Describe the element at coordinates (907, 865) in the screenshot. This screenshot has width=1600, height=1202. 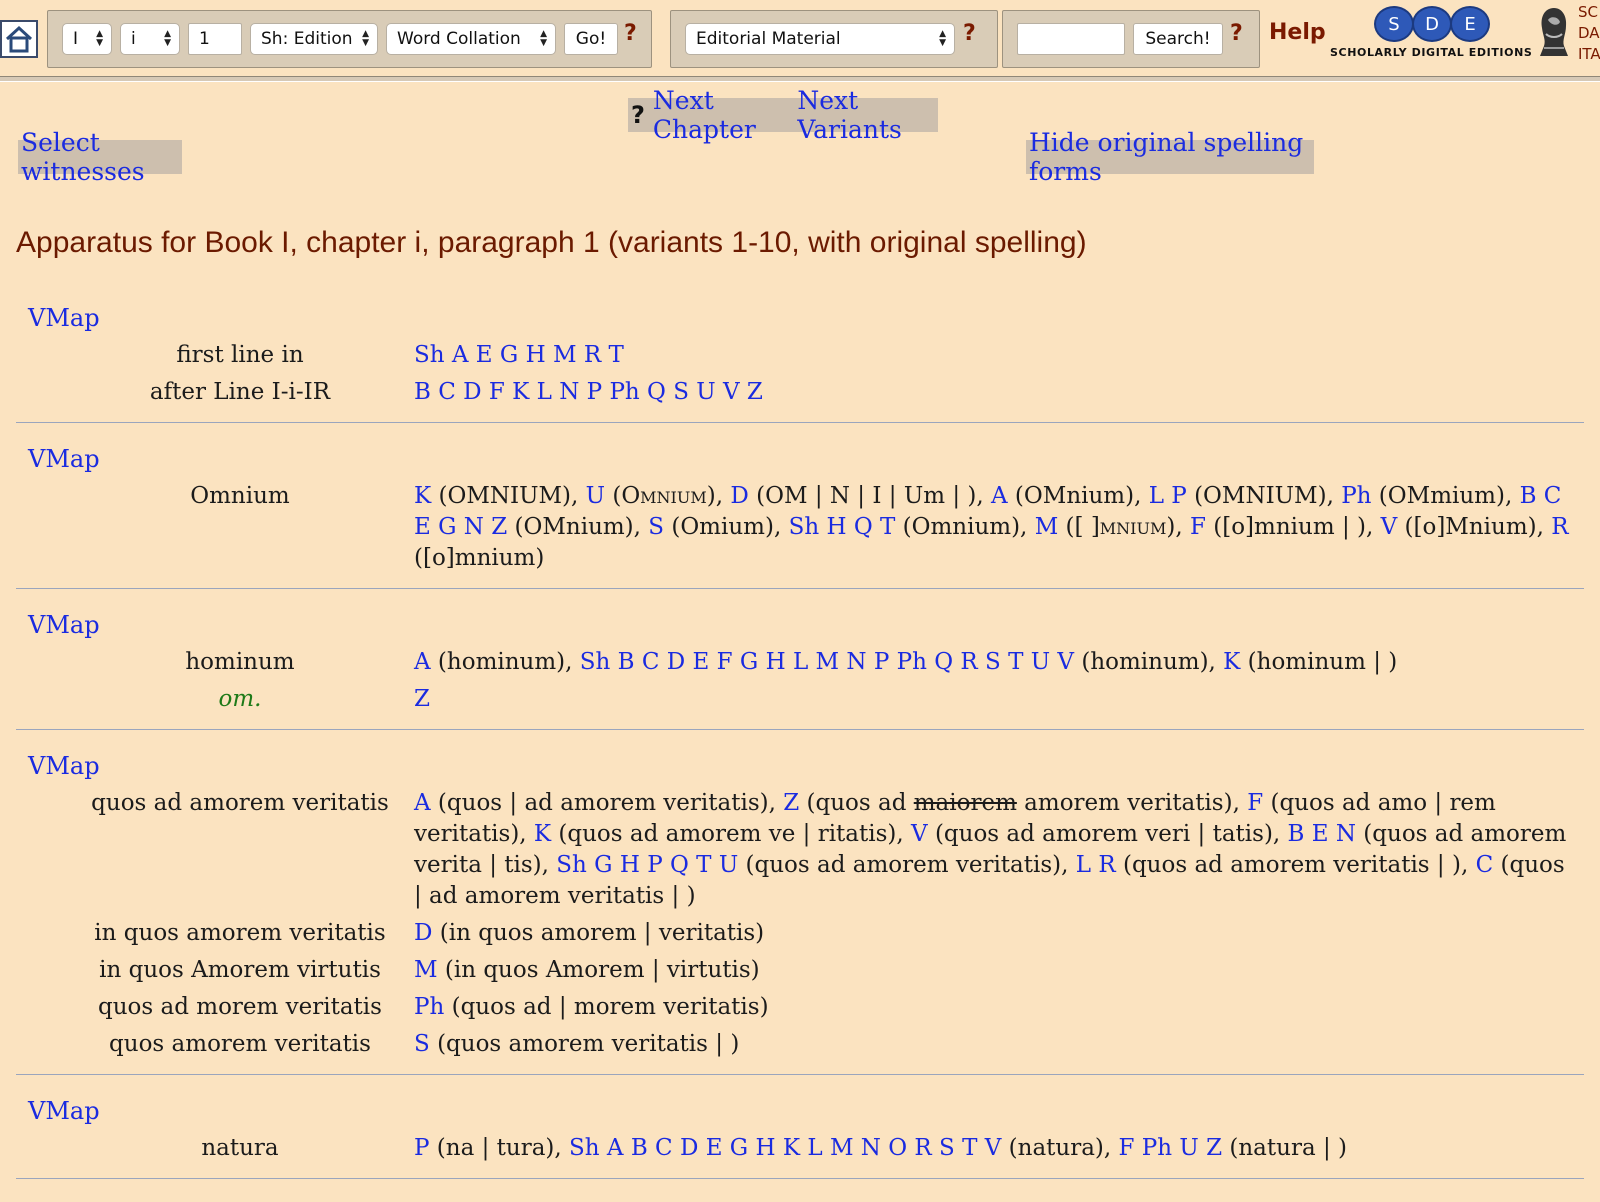
I see `reading-text: (quos ad amorem veritatis),` at that location.